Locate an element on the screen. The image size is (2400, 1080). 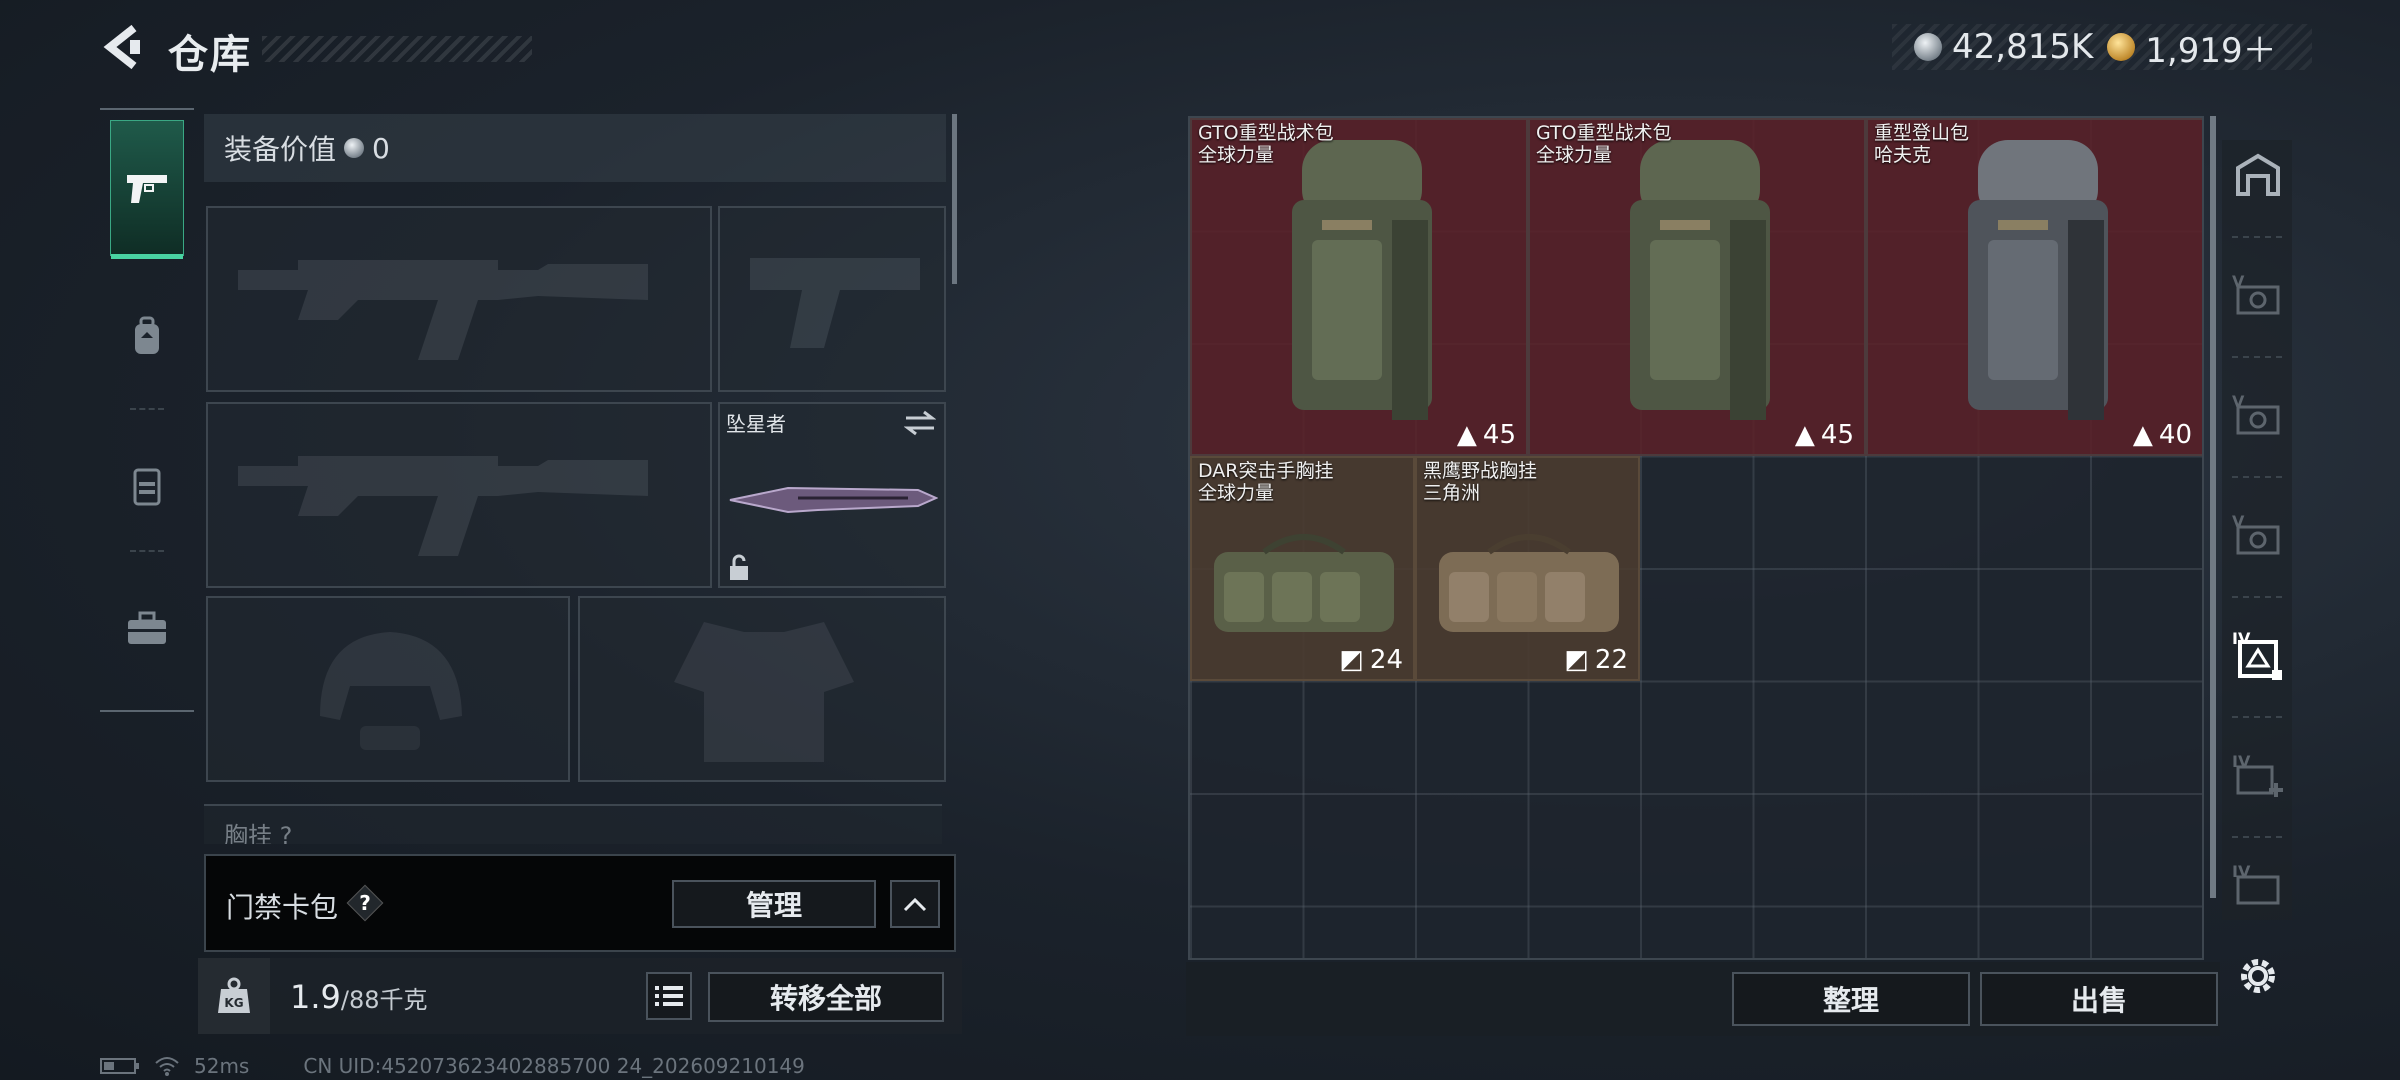
back-button is located at coordinates (122, 47).